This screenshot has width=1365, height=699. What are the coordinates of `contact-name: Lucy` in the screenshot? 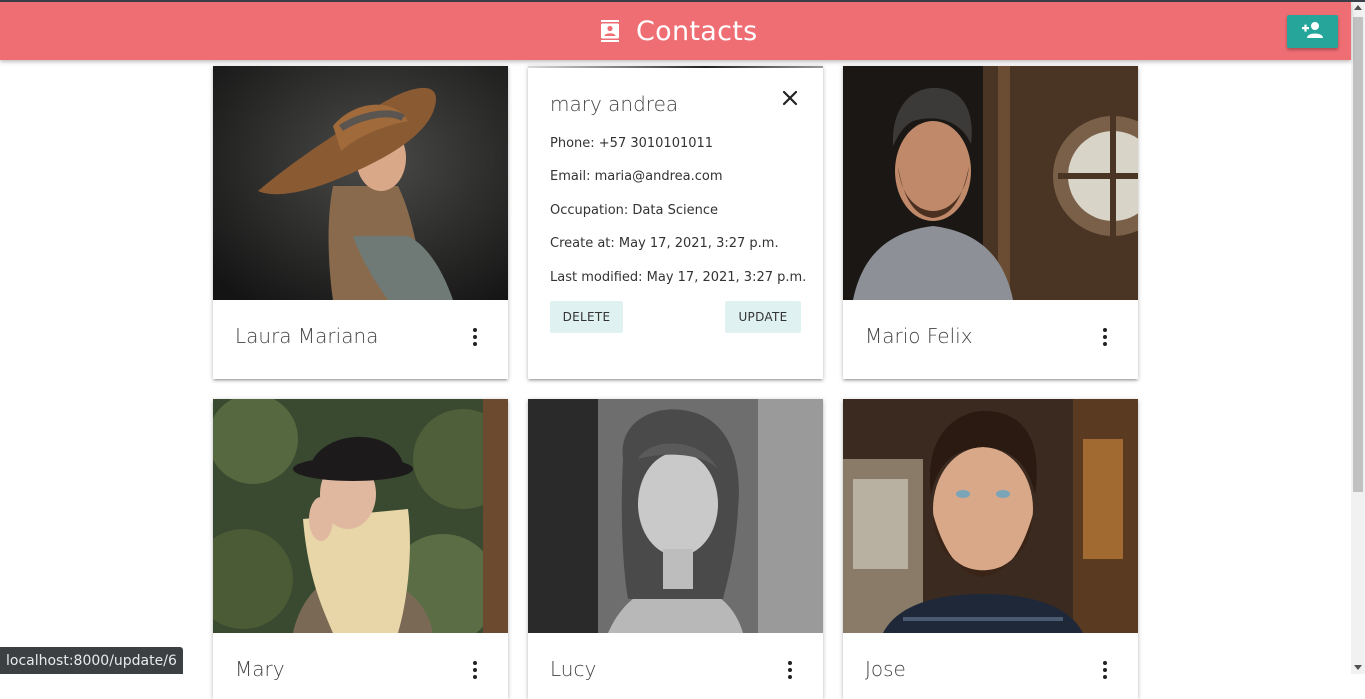 It's located at (573, 669).